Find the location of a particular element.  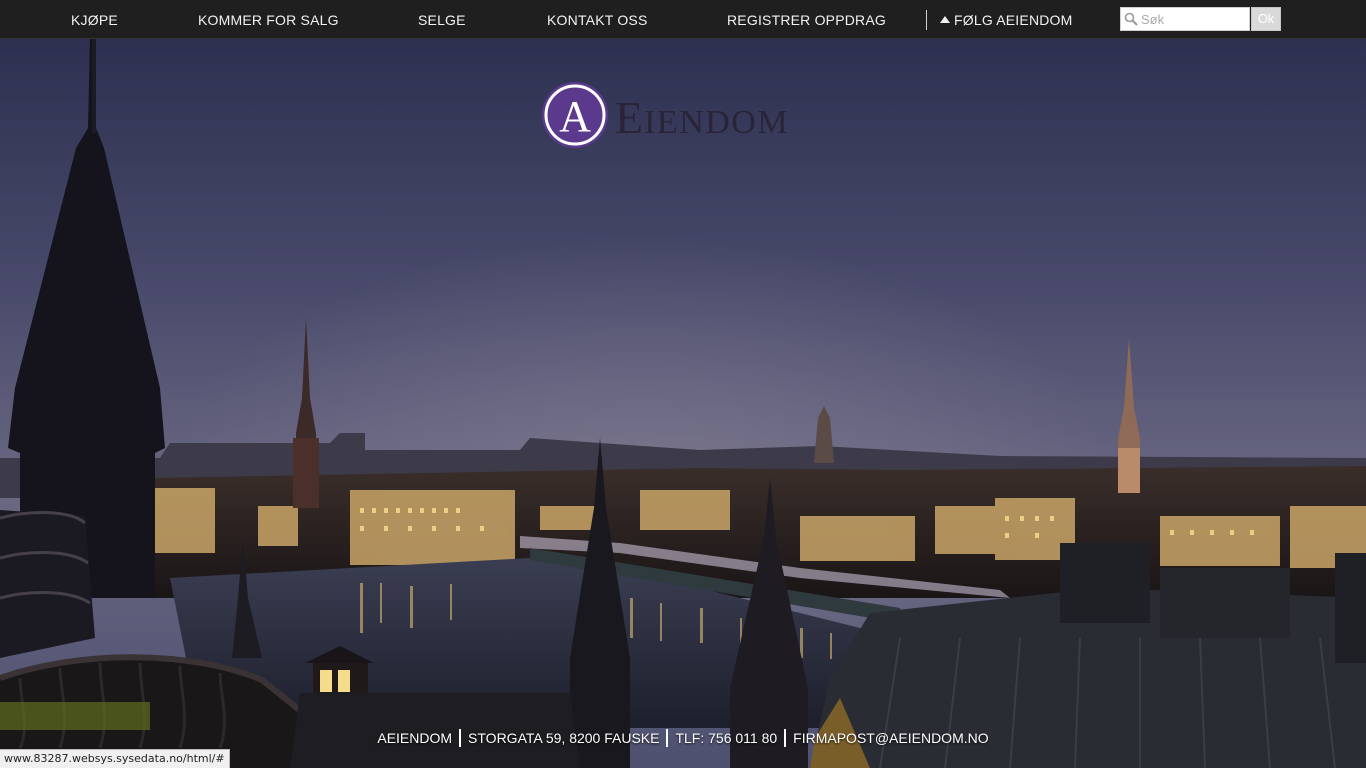

logo-monogram-icon: A is located at coordinates (575, 115).